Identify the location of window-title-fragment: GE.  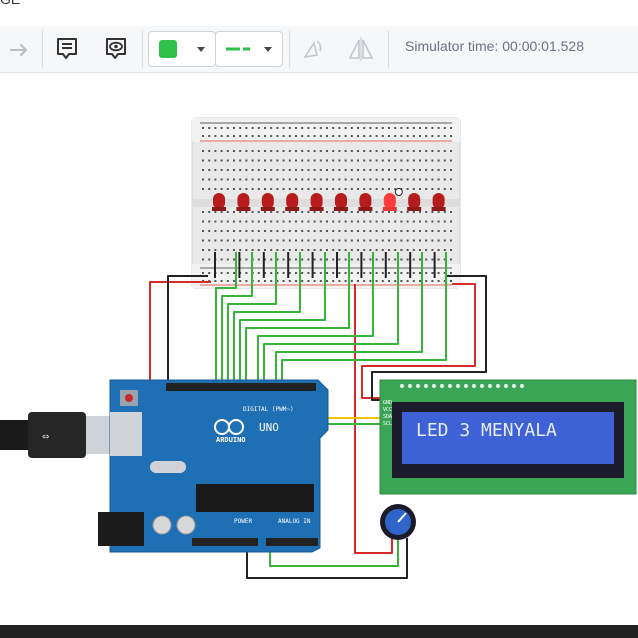
(10, 3).